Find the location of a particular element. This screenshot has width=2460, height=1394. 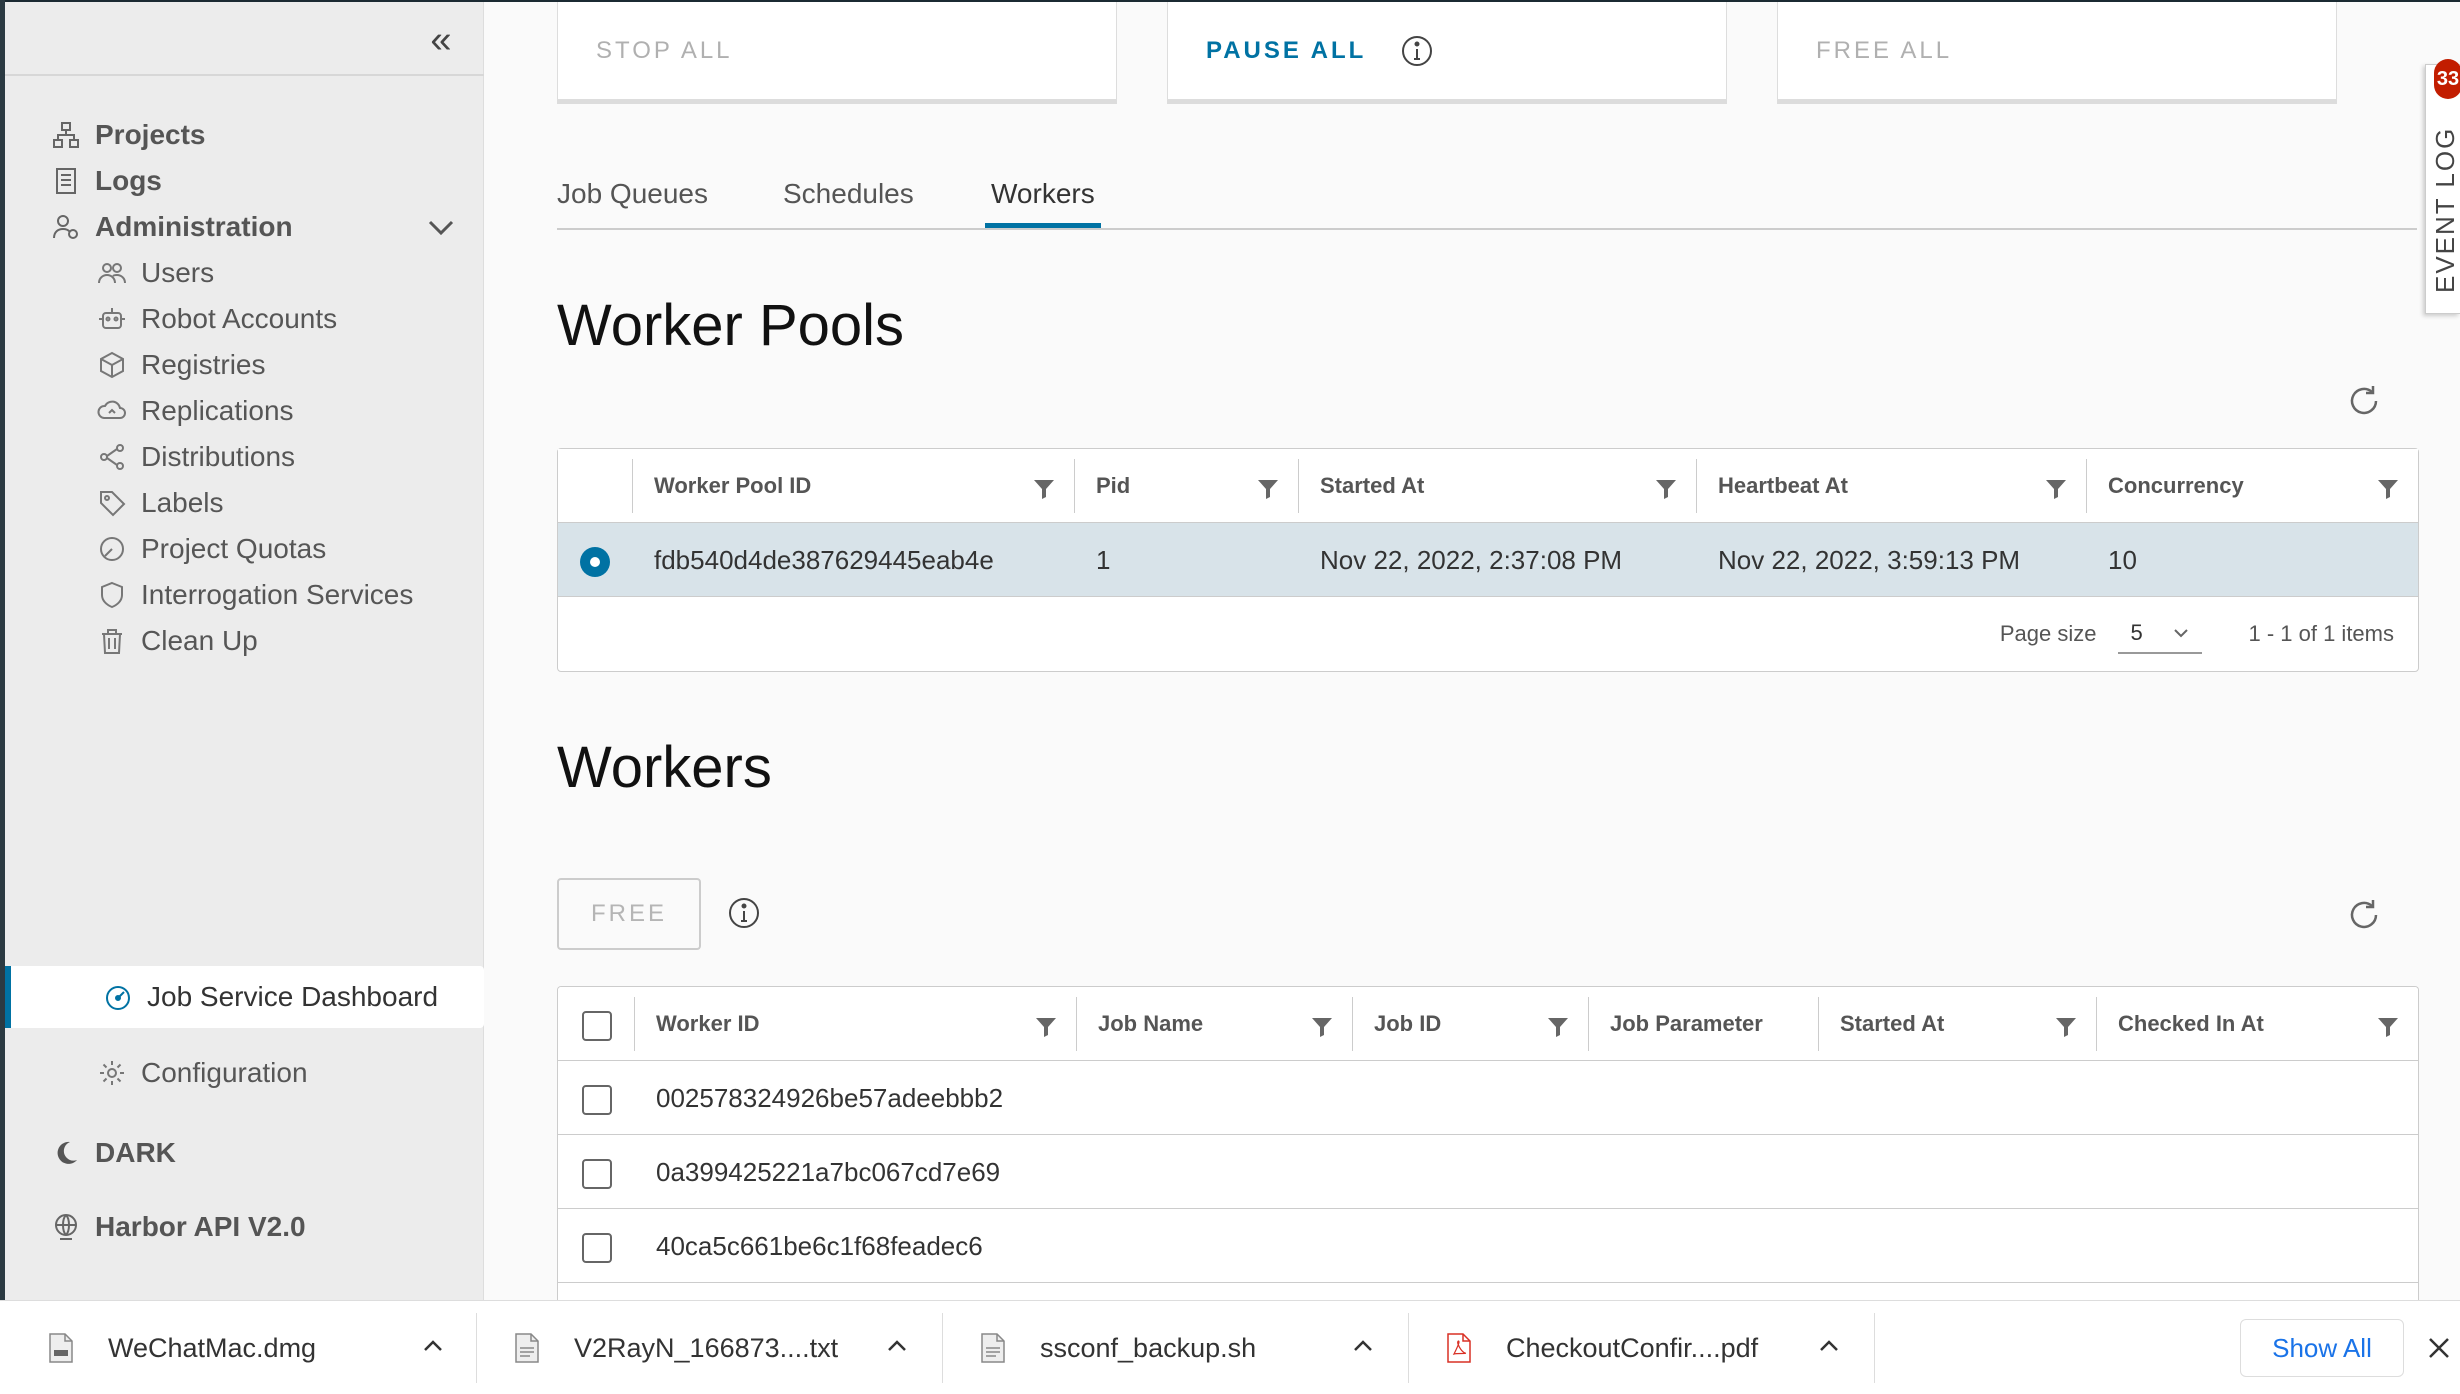

cell-concurrency: 10 is located at coordinates (2122, 559).